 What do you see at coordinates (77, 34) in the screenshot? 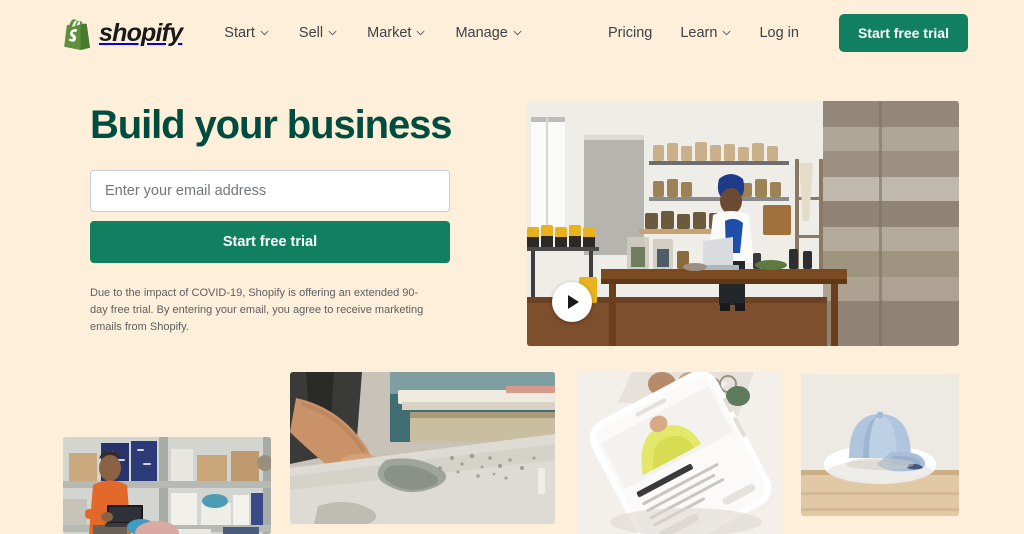
I see `shopify-bag-icon` at bounding box center [77, 34].